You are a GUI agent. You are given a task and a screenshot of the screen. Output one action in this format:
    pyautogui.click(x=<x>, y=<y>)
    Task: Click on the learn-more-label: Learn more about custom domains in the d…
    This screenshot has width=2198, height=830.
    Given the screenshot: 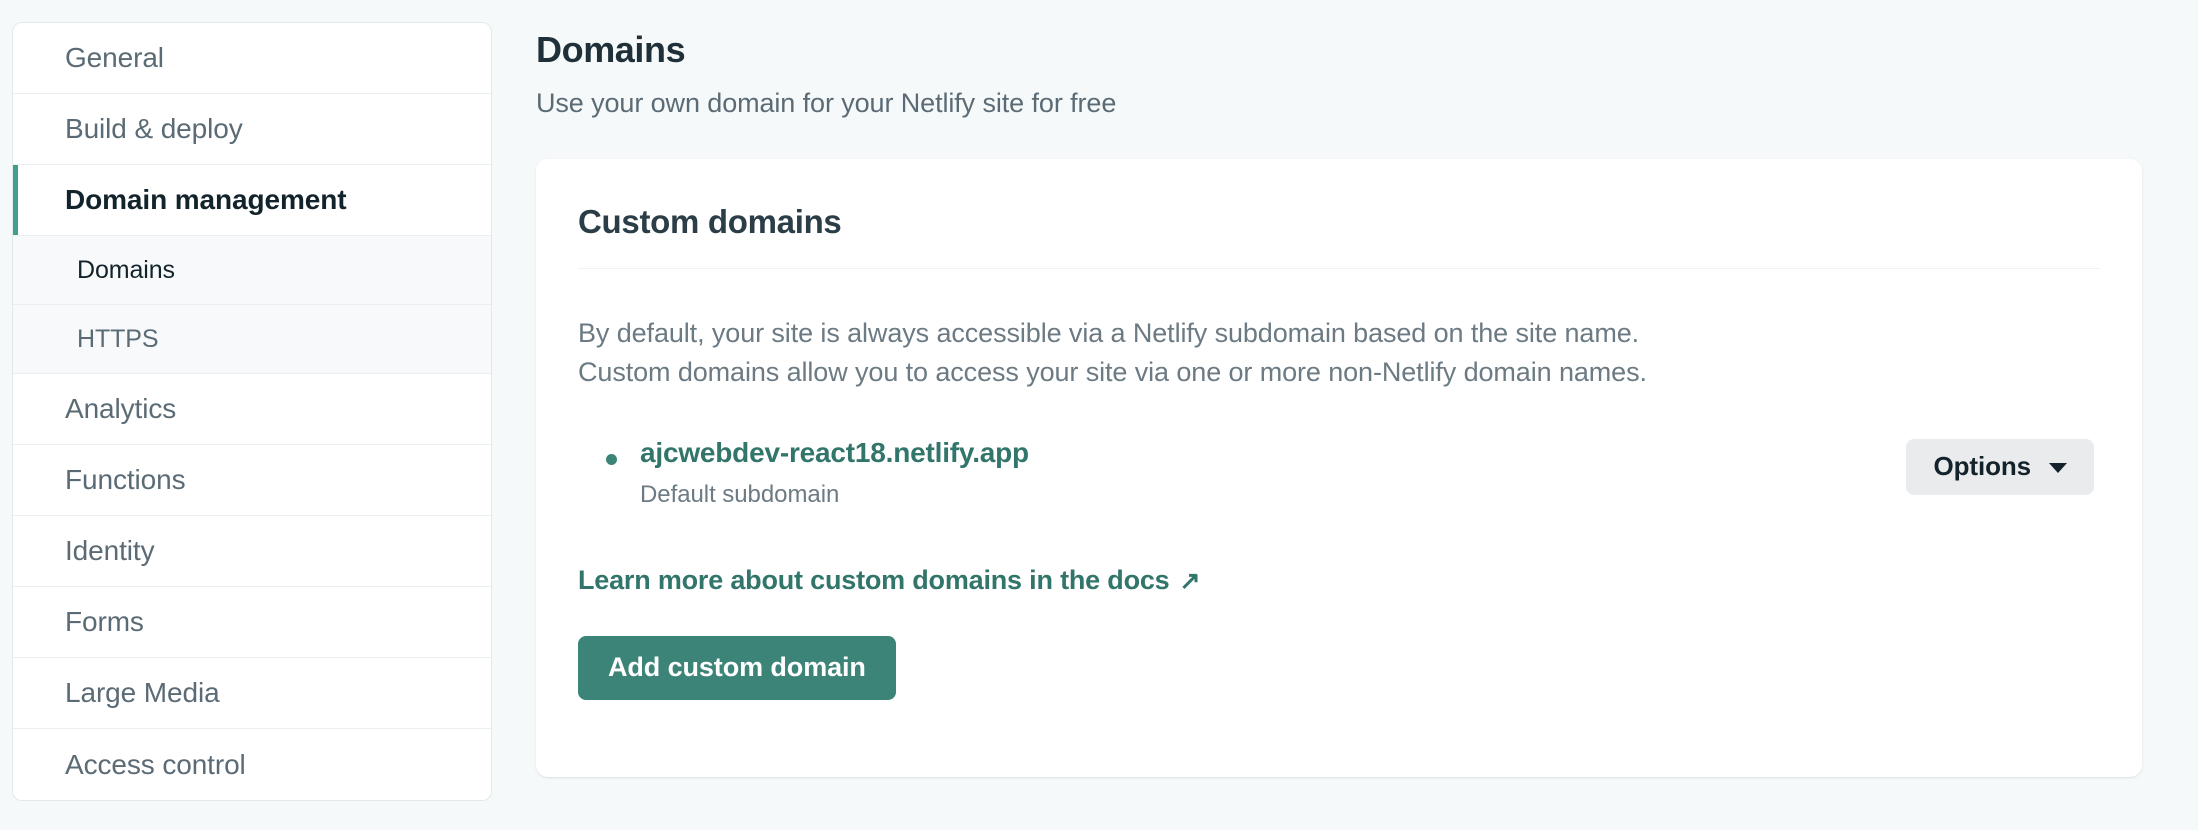 What is the action you would take?
    pyautogui.click(x=874, y=579)
    